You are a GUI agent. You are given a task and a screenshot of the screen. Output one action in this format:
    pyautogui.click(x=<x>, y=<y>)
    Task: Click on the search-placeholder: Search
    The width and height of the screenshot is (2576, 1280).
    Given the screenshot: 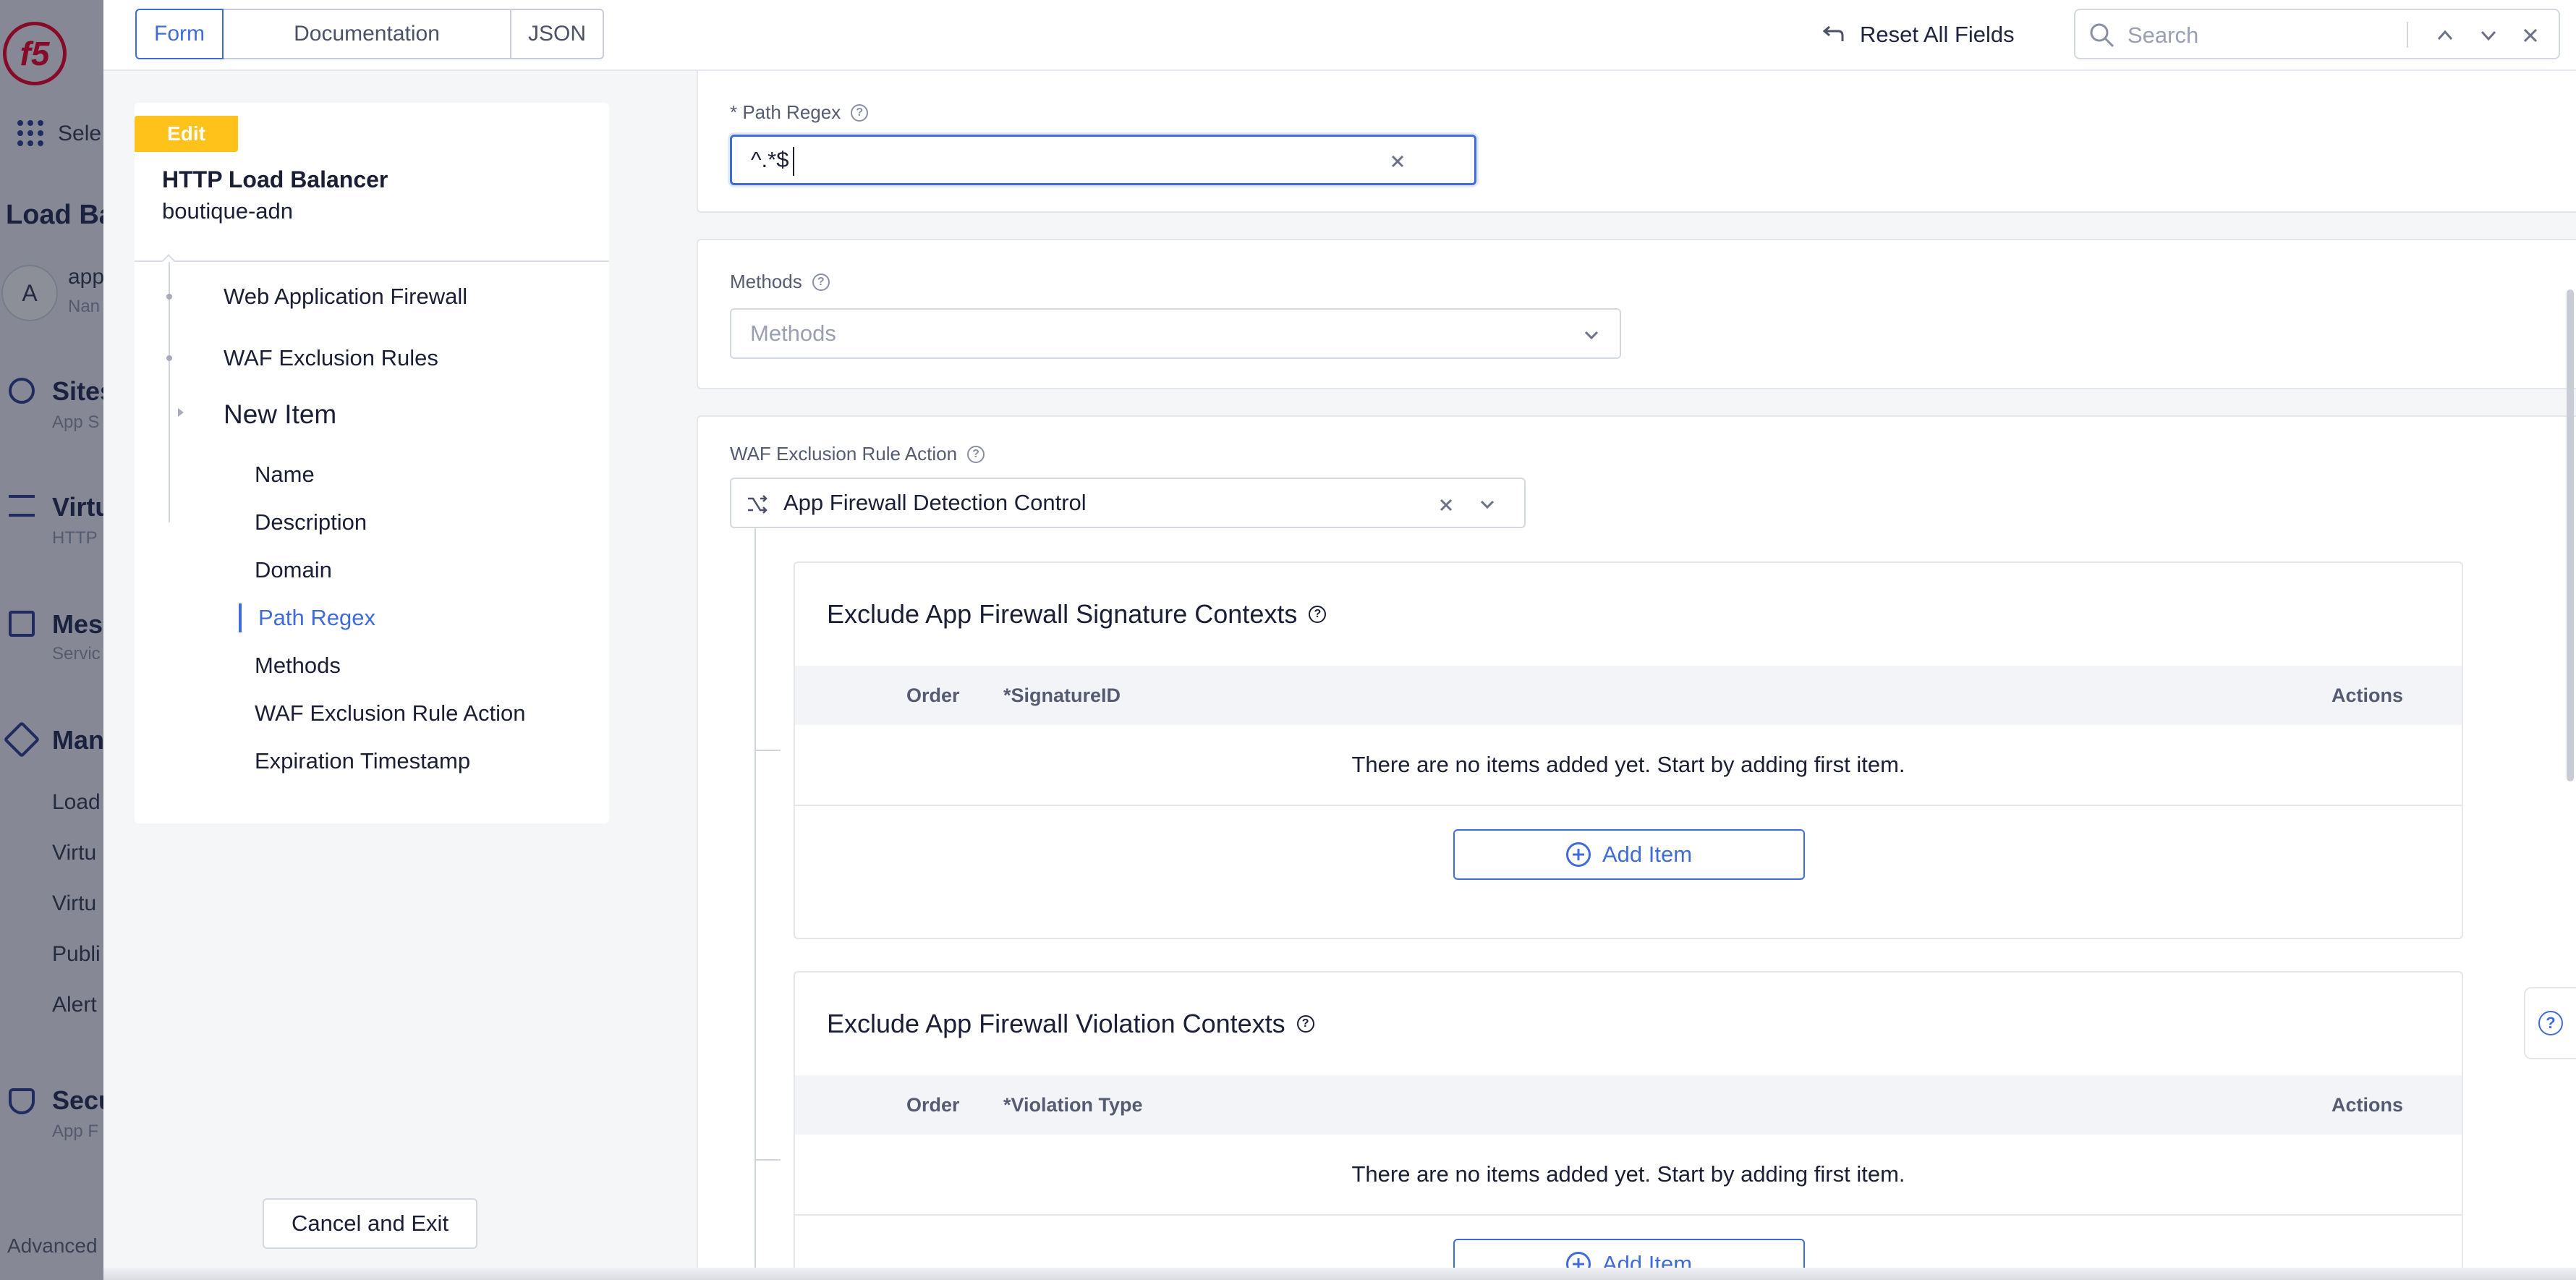 What is the action you would take?
    pyautogui.click(x=2163, y=35)
    